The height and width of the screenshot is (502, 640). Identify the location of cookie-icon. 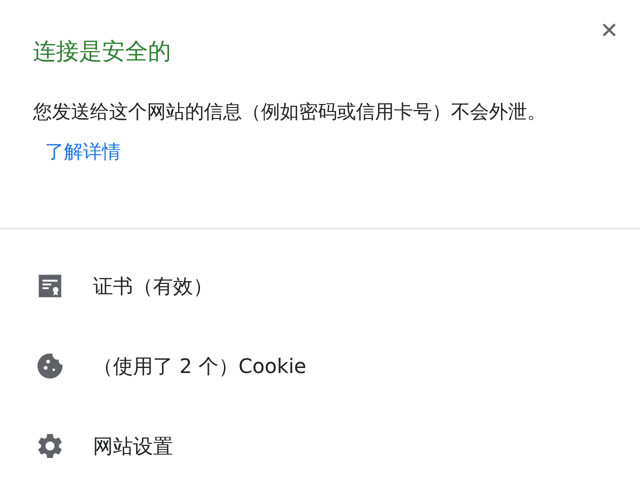
(50, 366).